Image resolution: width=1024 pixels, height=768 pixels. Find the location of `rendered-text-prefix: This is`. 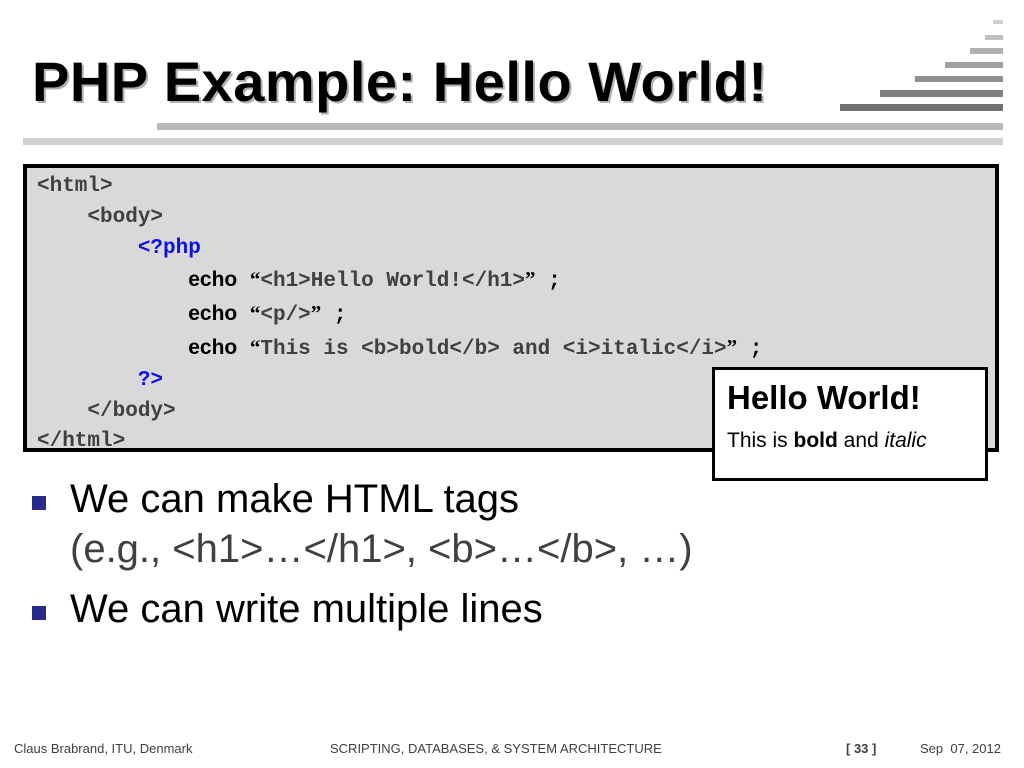

rendered-text-prefix: This is is located at coordinates (760, 440).